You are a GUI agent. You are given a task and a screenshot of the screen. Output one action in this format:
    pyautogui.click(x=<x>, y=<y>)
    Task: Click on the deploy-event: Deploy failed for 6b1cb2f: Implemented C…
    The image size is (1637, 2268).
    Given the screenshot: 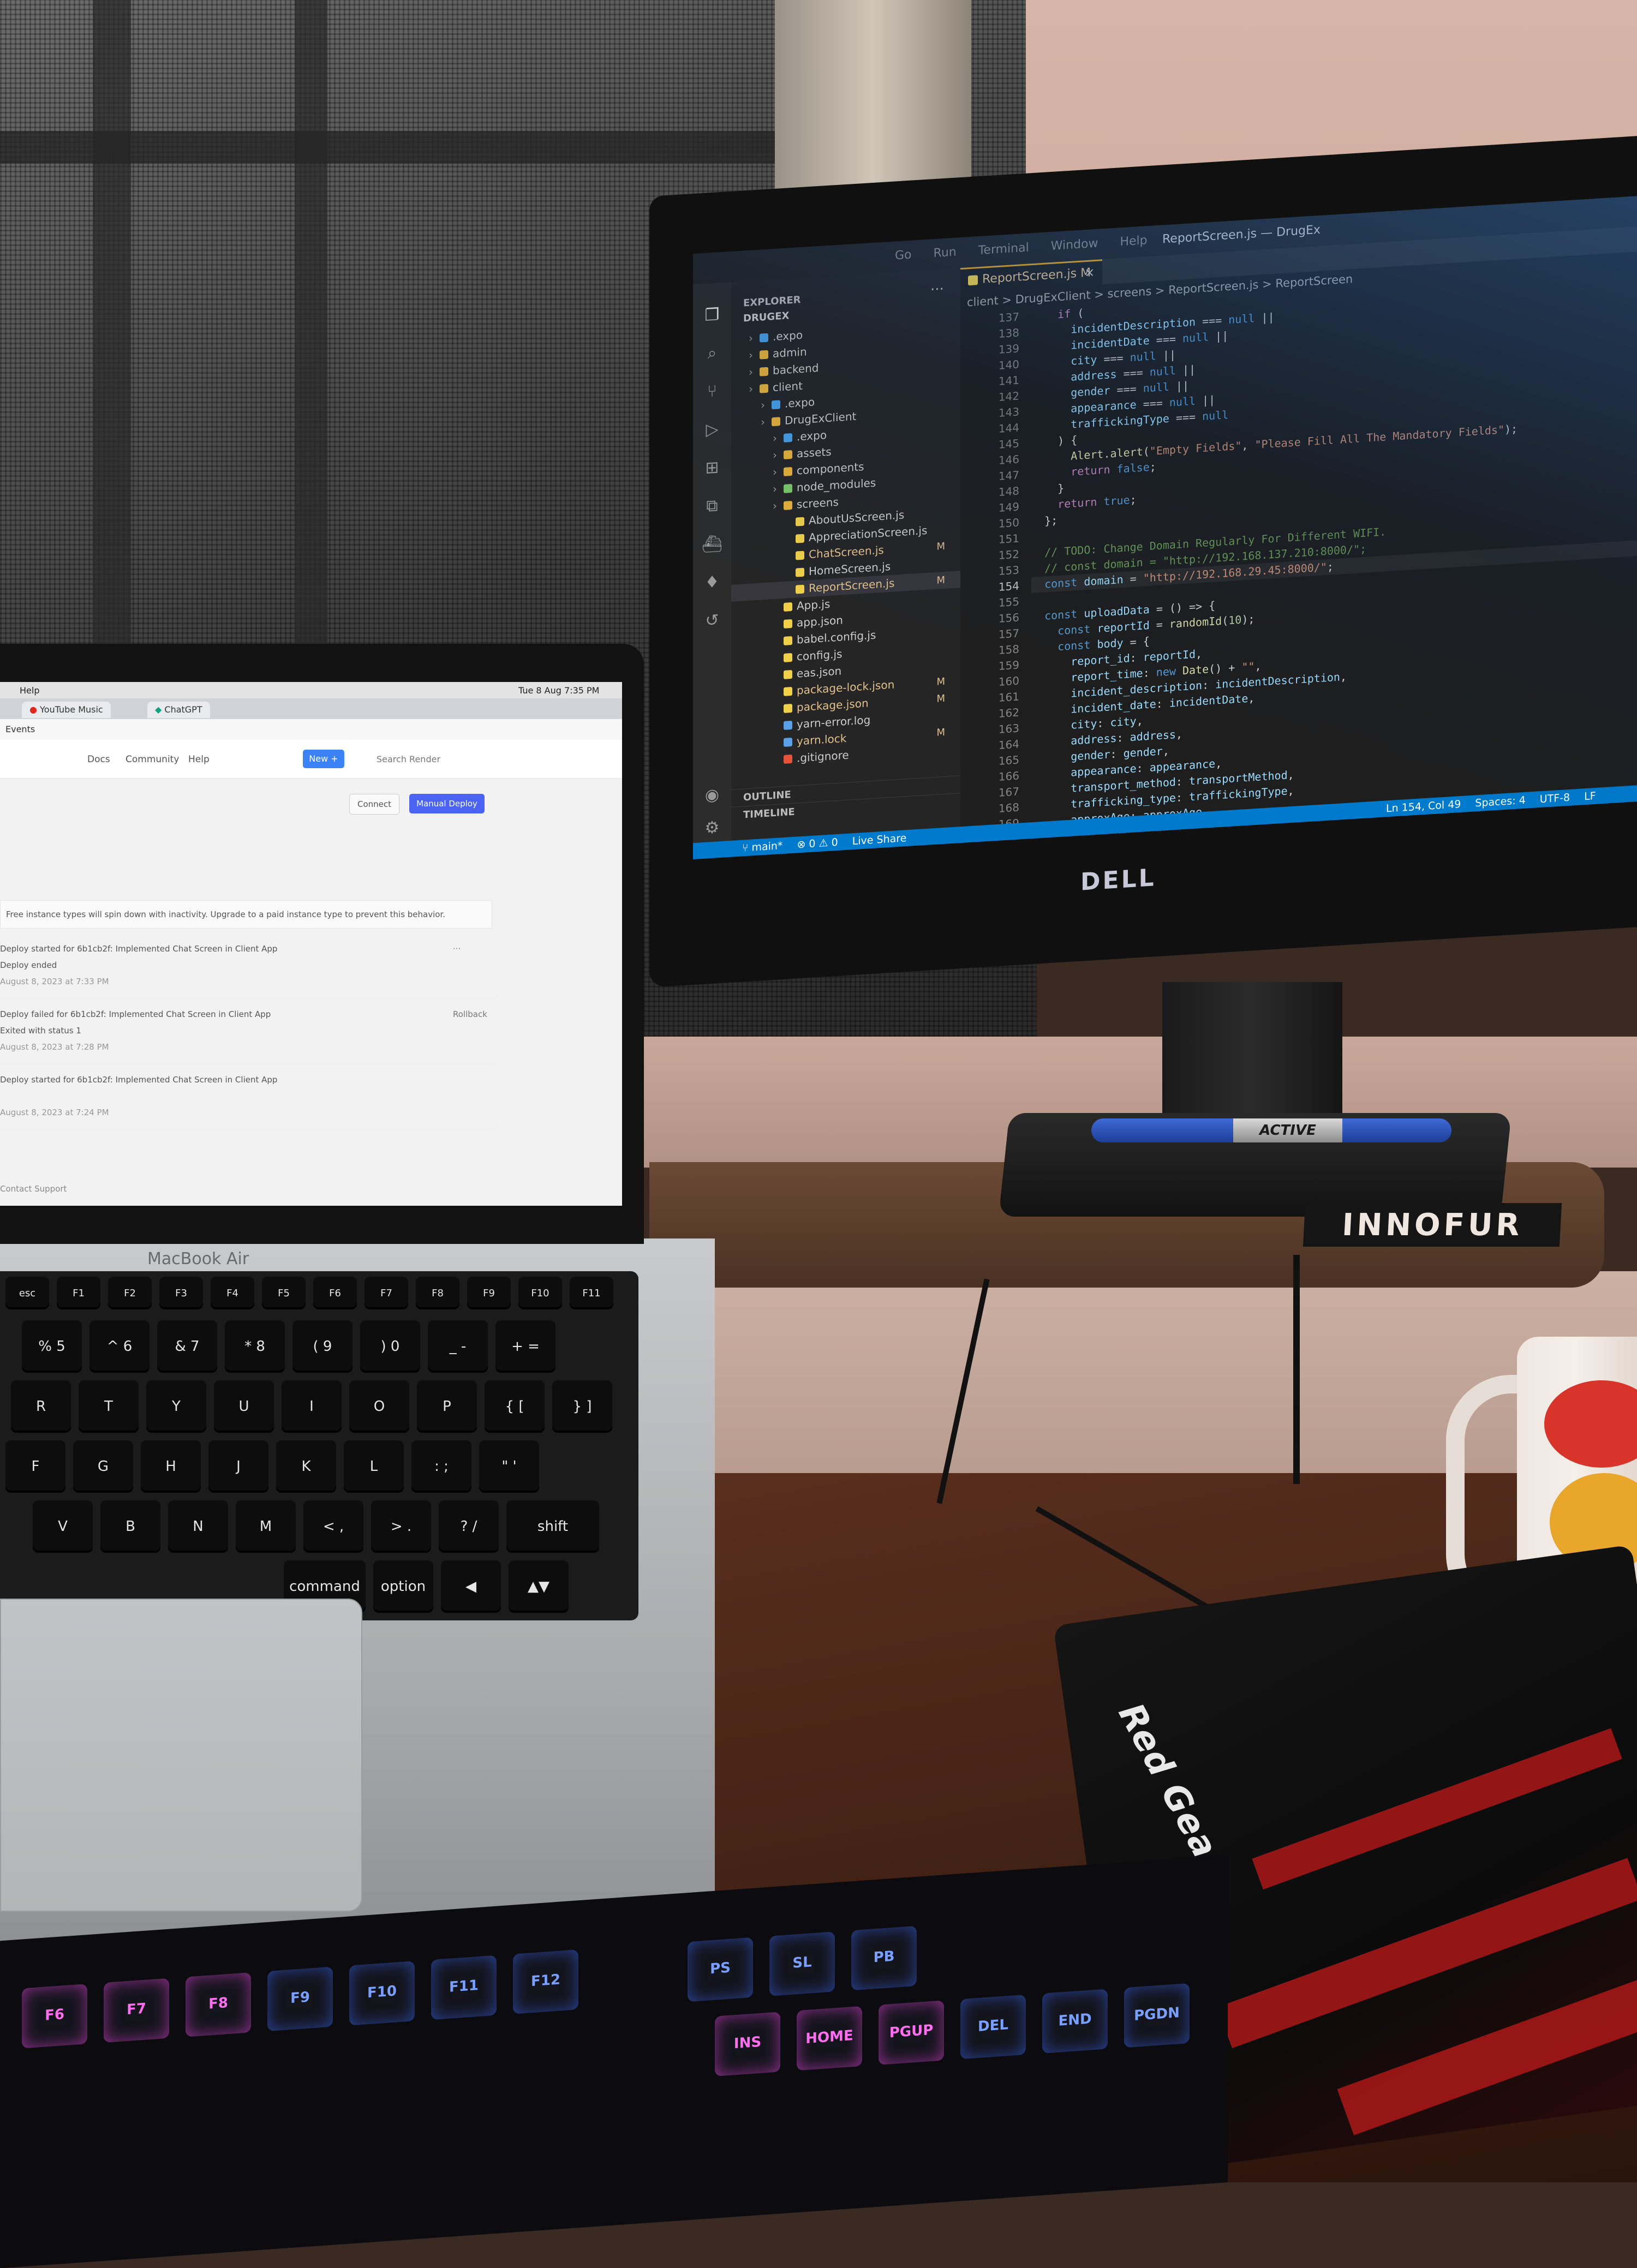 What is the action you would take?
    pyautogui.click(x=248, y=1034)
    